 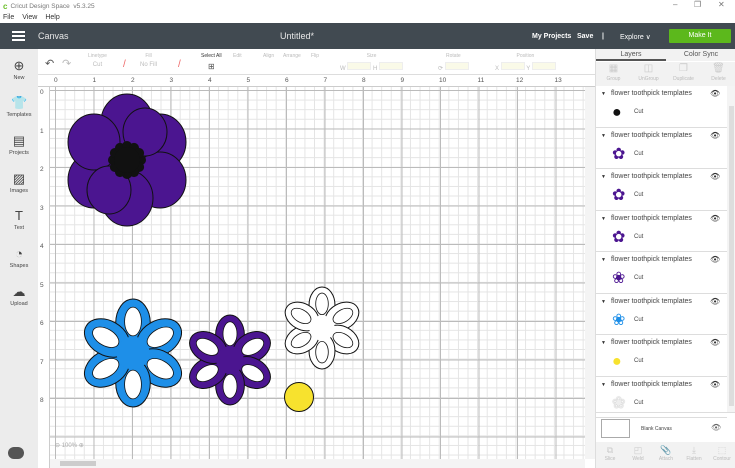 I want to click on zoom-control: ⊖ 100% ⊕, so click(x=69, y=445).